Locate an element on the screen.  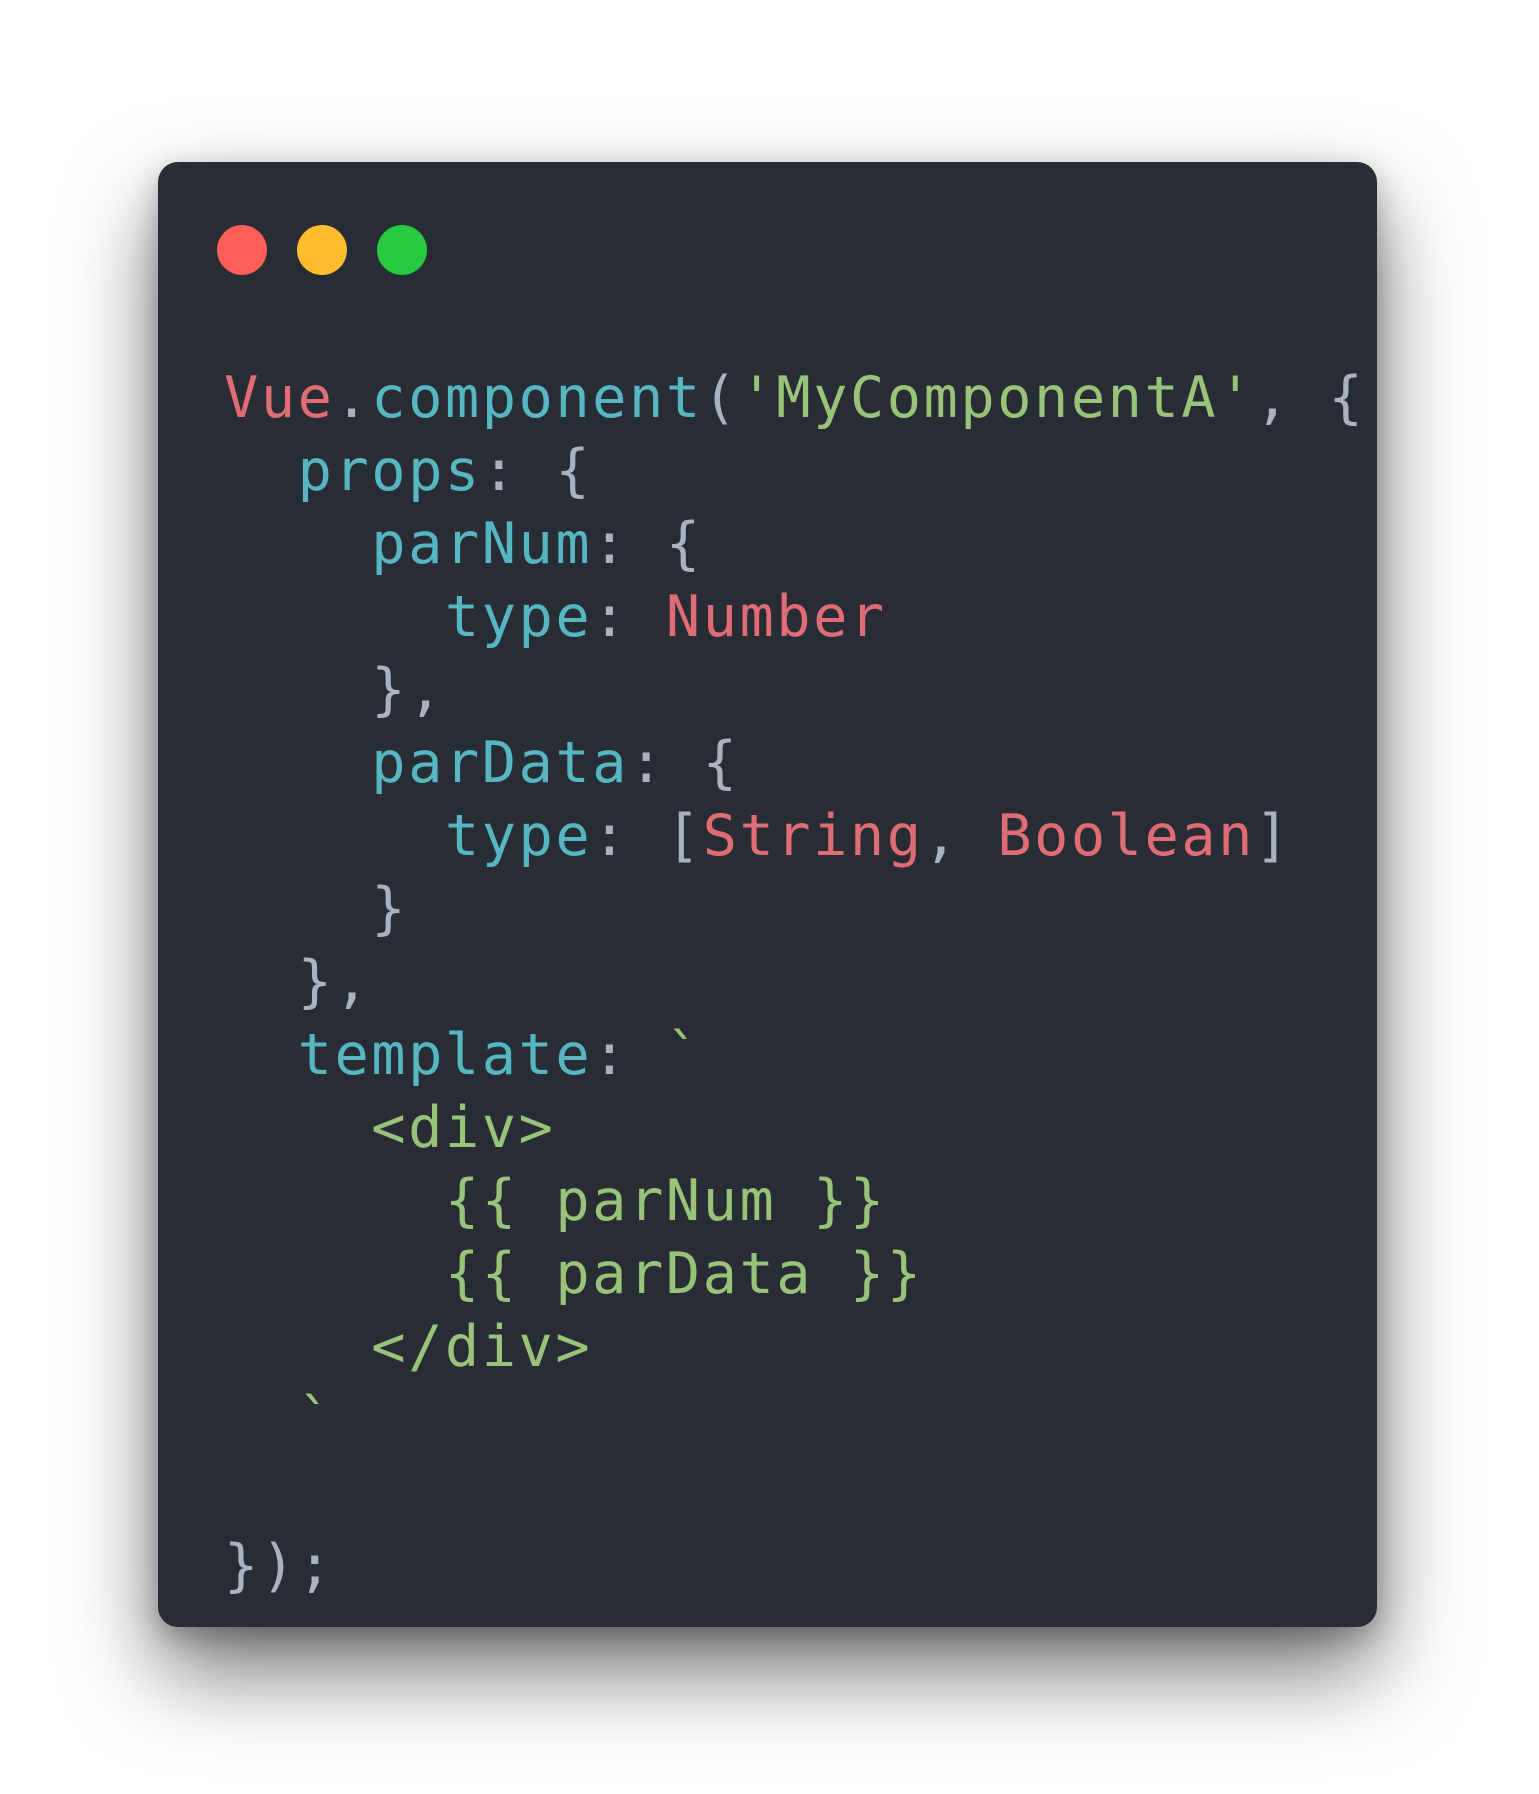
window-controls is located at coordinates (322, 250).